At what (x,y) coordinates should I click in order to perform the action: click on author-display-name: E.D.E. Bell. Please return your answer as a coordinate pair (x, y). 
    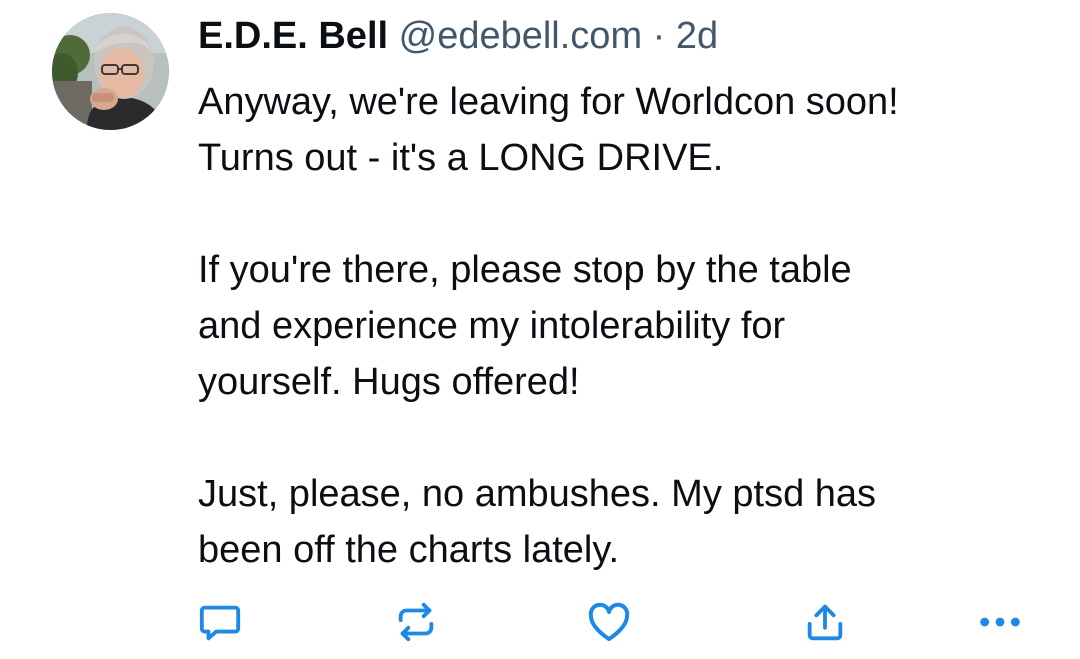
    Looking at the image, I should click on (293, 36).